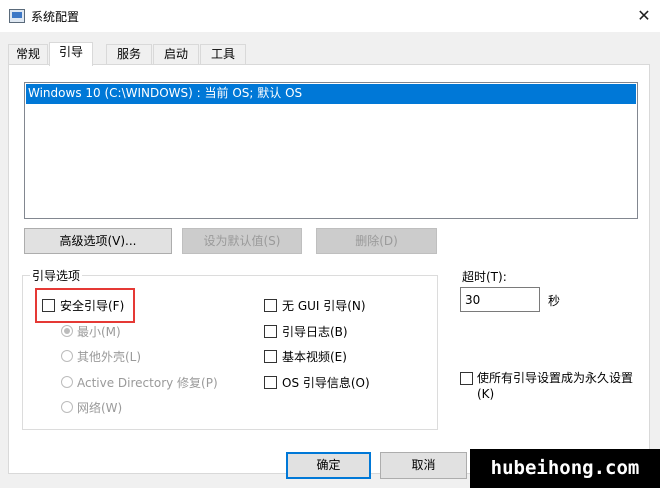 The image size is (660, 488). What do you see at coordinates (85, 305) in the screenshot?
I see `highlight-box` at bounding box center [85, 305].